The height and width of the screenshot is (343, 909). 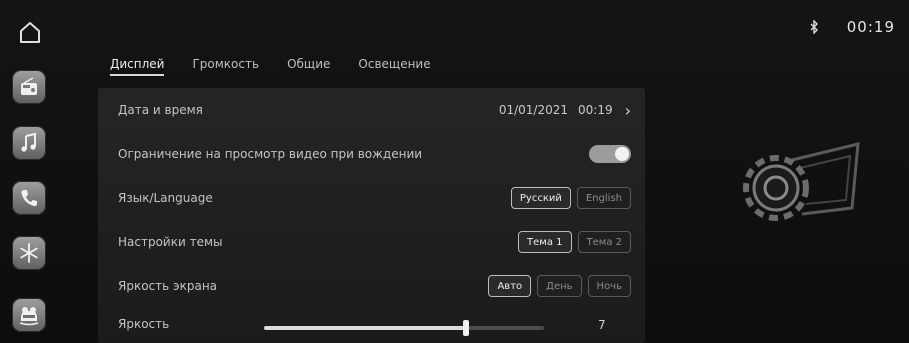 I want to click on slider-handle, so click(x=465, y=328).